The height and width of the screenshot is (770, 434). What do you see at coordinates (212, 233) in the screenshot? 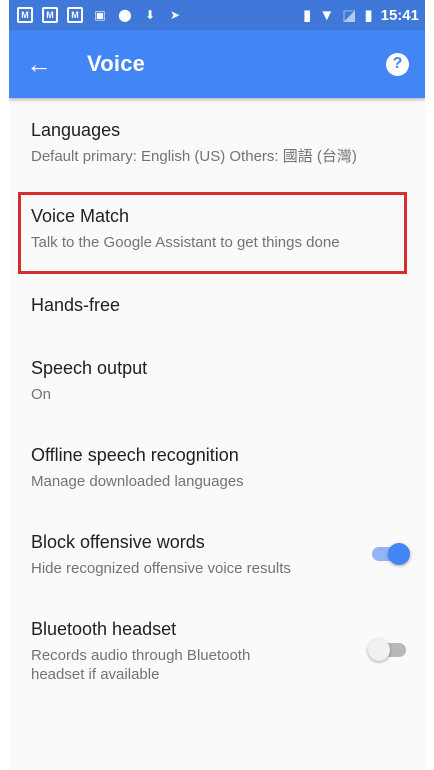
I see `highlight-box` at bounding box center [212, 233].